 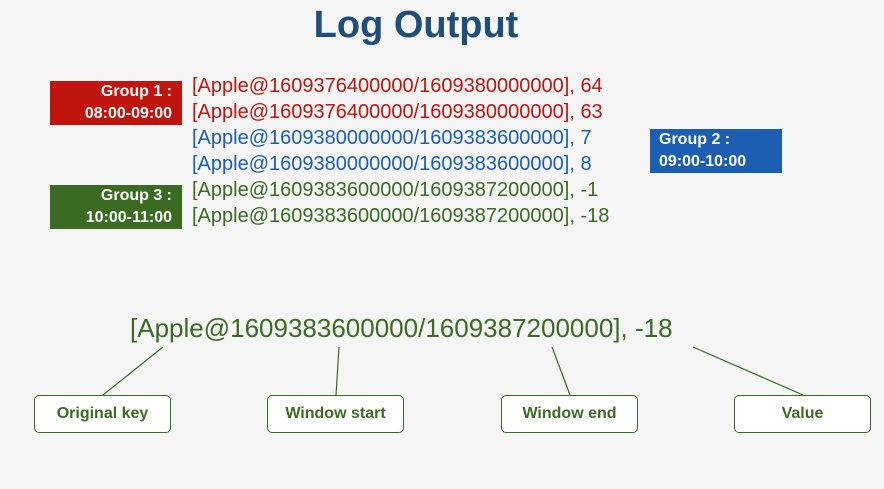 I want to click on callout-original-key: Original key, so click(x=102, y=414).